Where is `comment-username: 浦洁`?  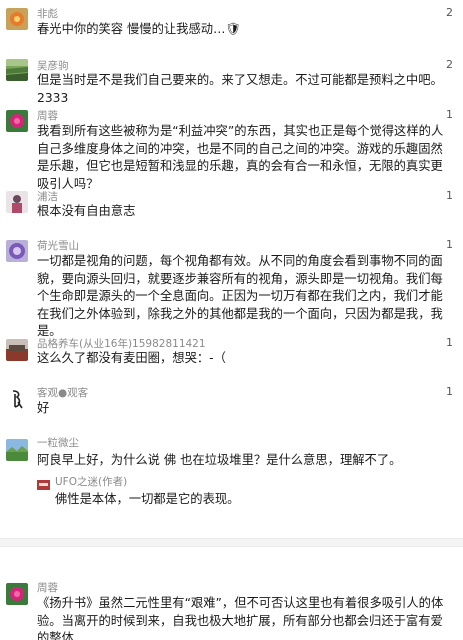 comment-username: 浦洁 is located at coordinates (47, 196).